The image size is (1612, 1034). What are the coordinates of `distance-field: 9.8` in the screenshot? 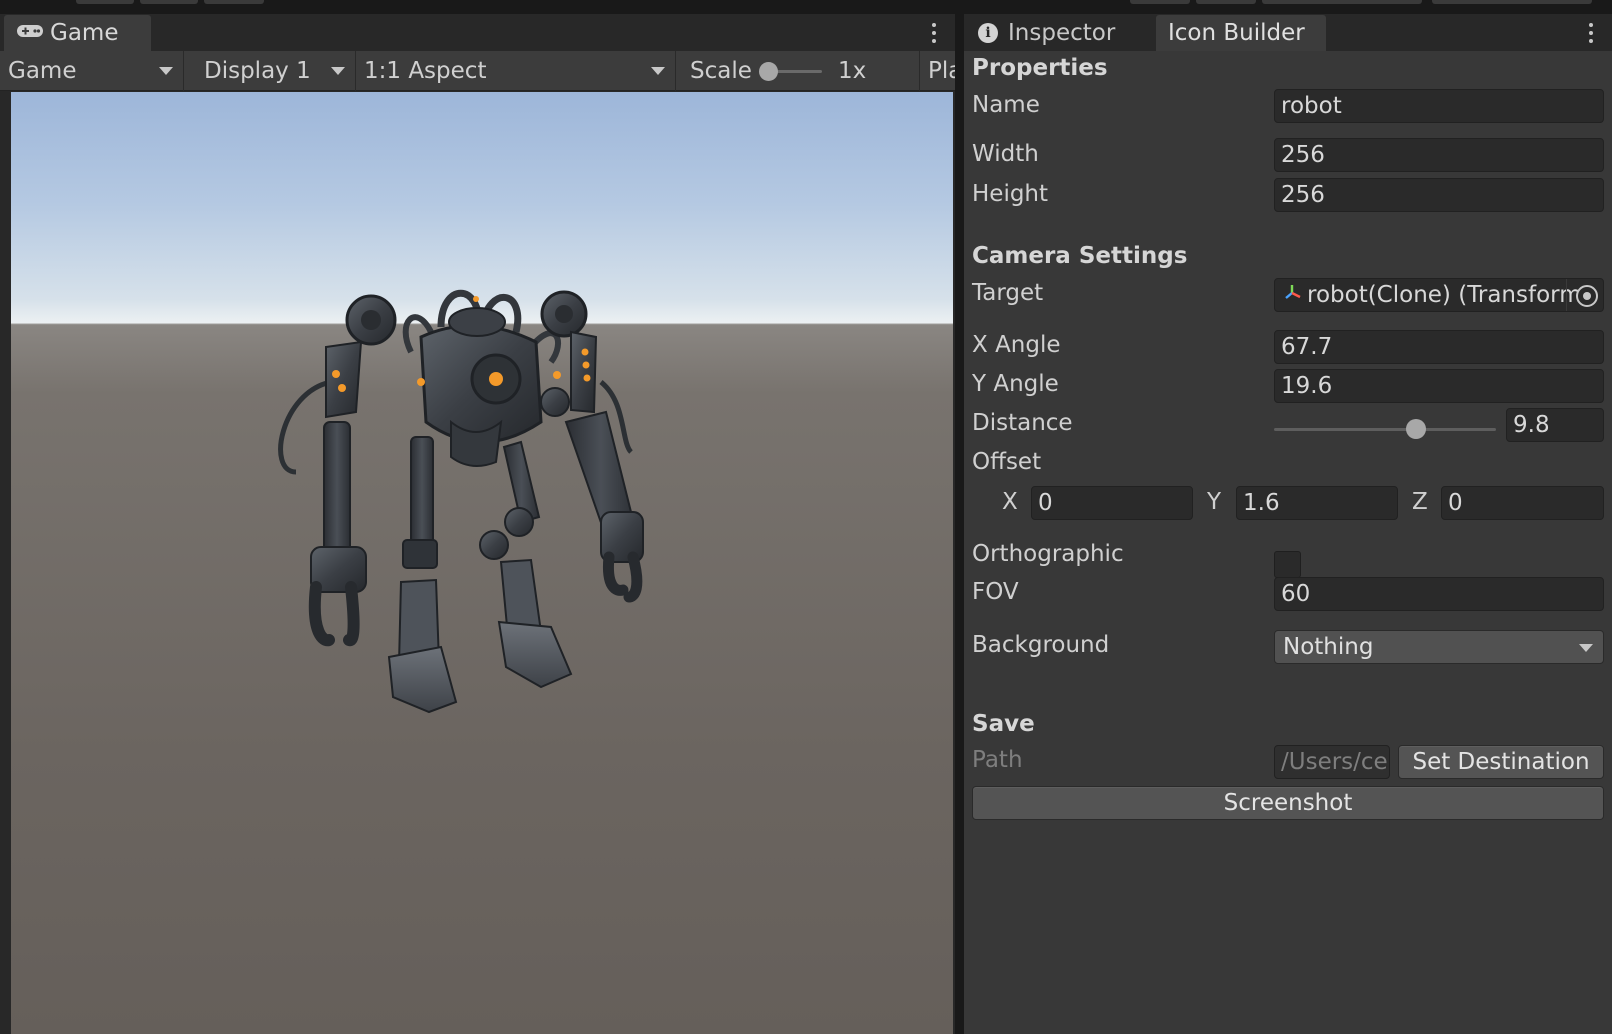 It's located at (1555, 425).